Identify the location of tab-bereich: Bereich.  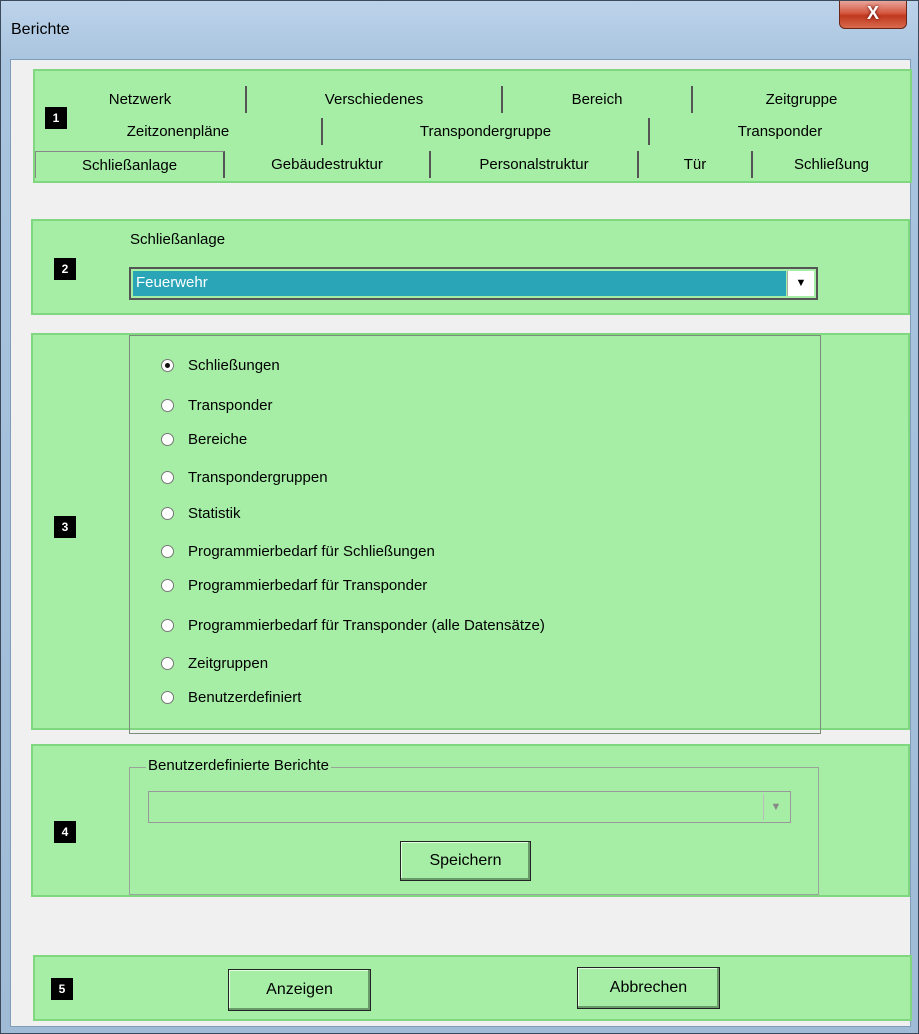
(598, 99).